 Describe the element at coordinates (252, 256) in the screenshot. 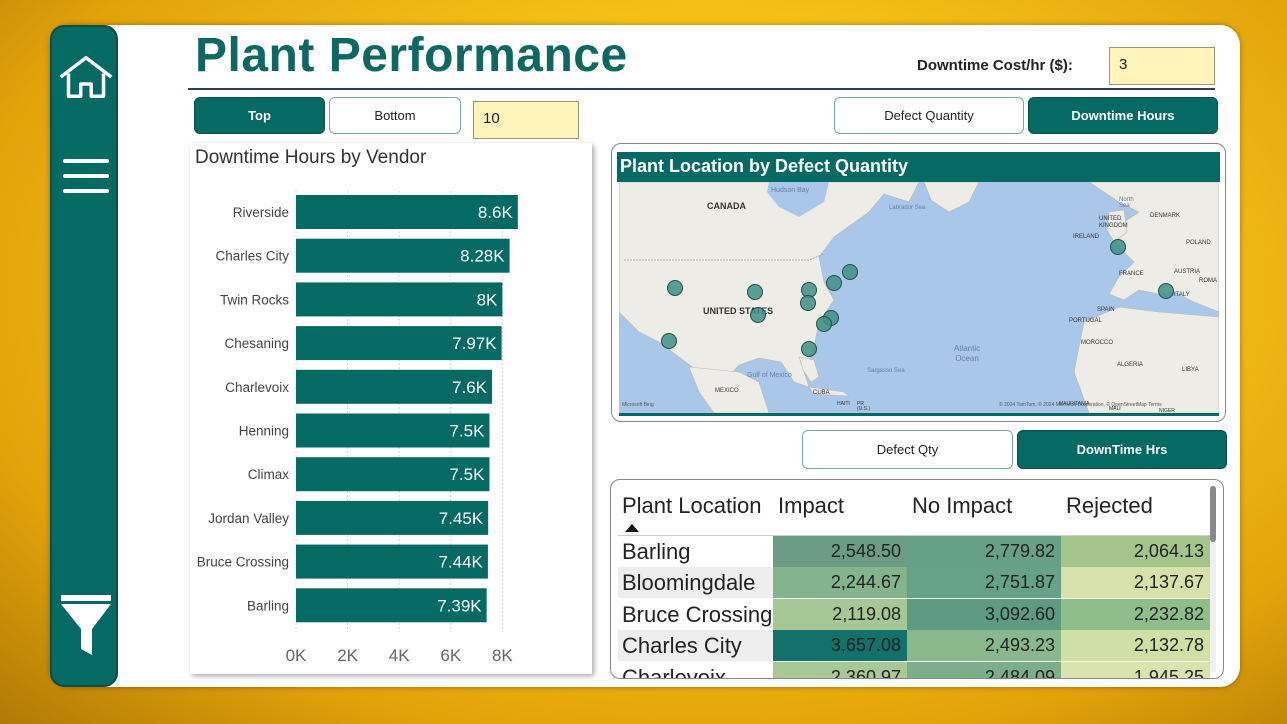

I see `bar-category-label: Charles City` at that location.